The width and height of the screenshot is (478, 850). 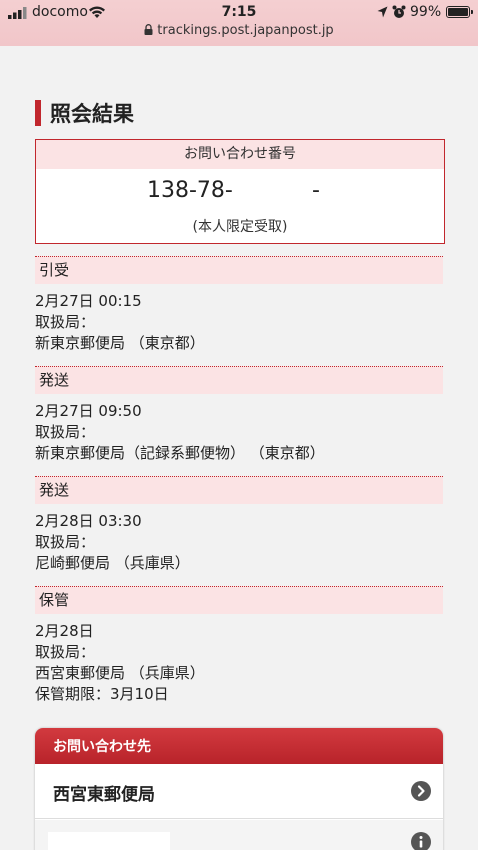 I want to click on contact-info-row, so click(x=239, y=835).